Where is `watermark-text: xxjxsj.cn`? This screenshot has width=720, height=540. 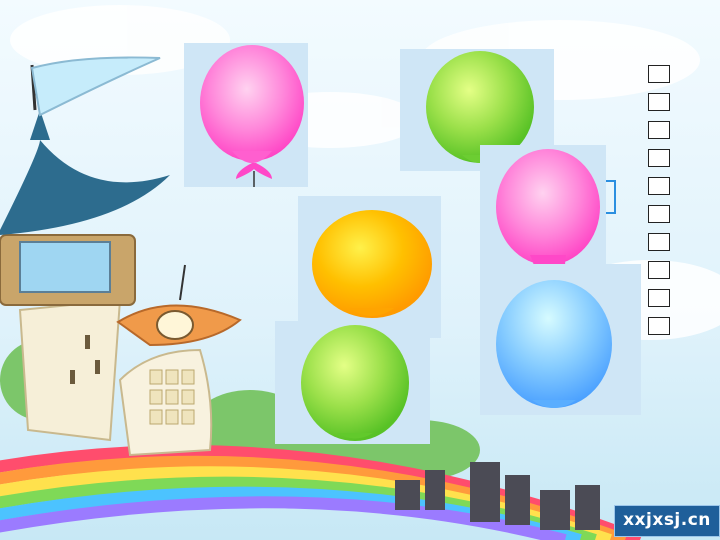 watermark-text: xxjxsj.cn is located at coordinates (667, 520).